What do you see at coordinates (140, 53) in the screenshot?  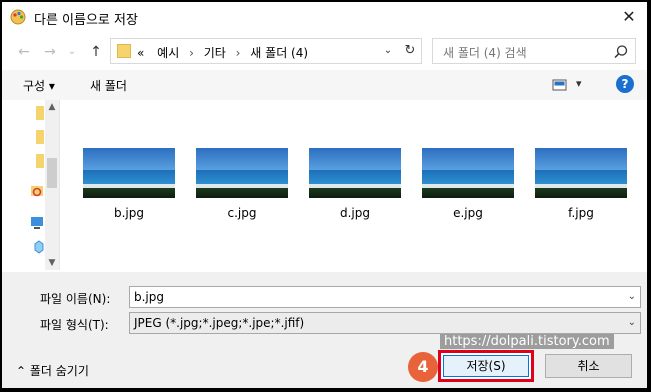 I see `breadcrumb-overflow: «` at bounding box center [140, 53].